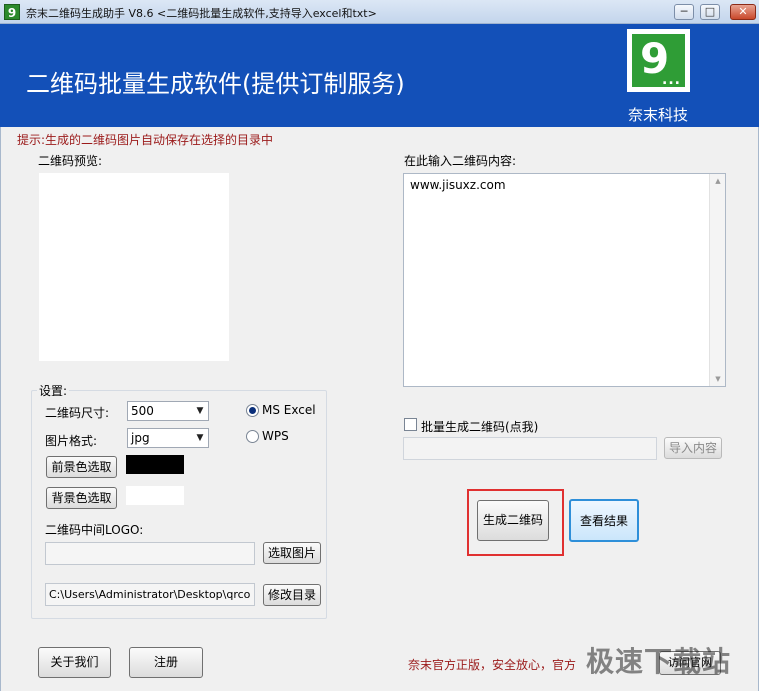 The image size is (759, 691). I want to click on radio-wps, so click(252, 436).